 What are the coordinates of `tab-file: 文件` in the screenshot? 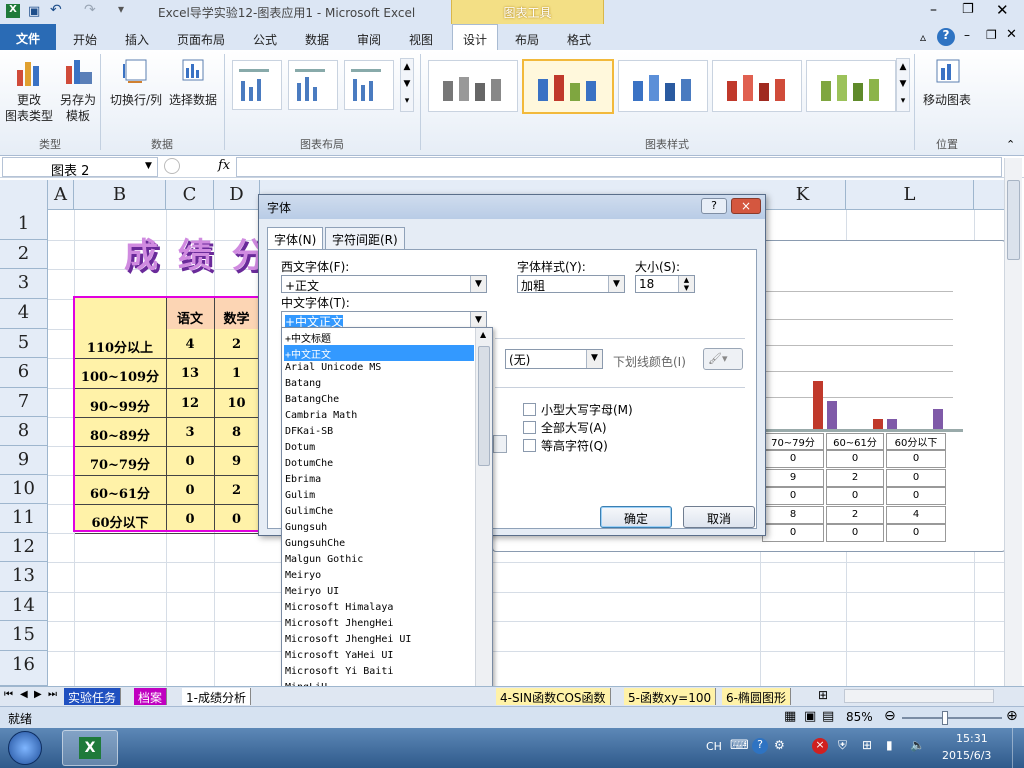 It's located at (28, 37).